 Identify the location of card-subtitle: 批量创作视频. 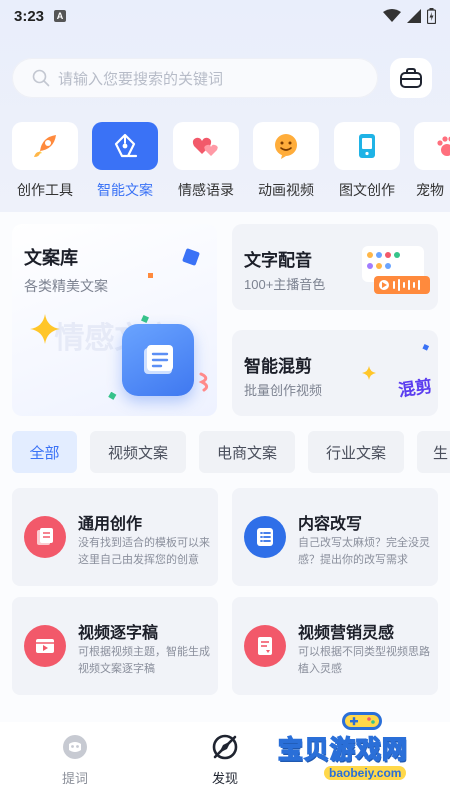
(283, 390).